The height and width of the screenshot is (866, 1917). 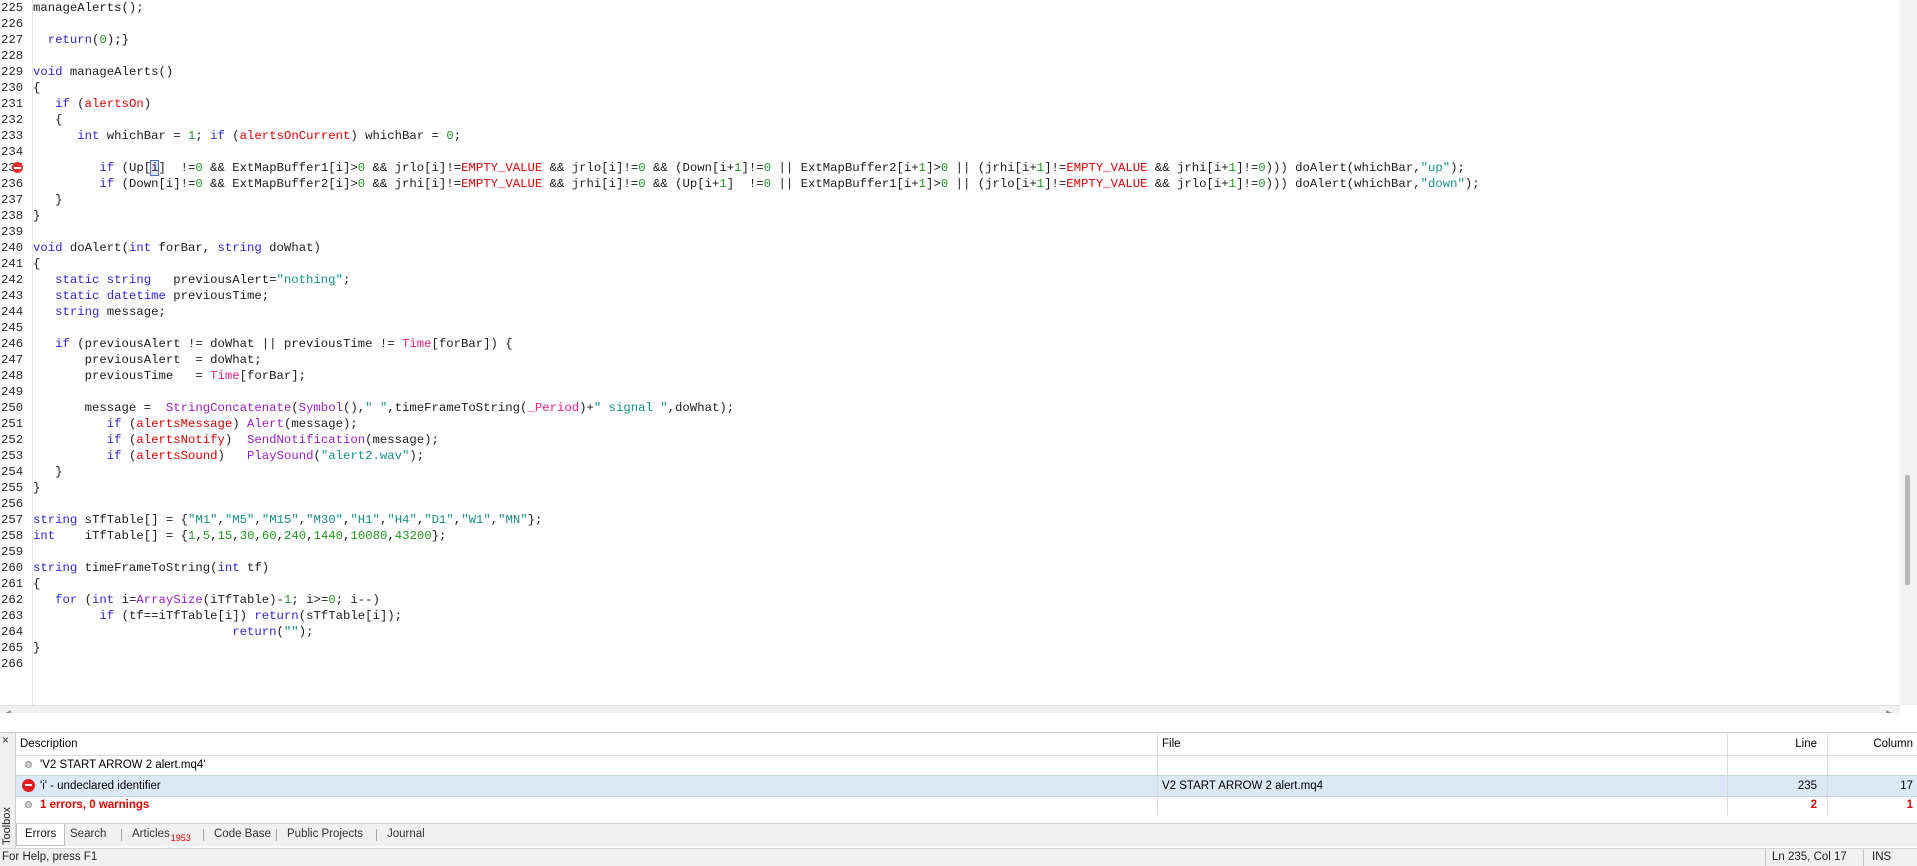 What do you see at coordinates (1777, 786) in the screenshot?
I see `row-line: 235` at bounding box center [1777, 786].